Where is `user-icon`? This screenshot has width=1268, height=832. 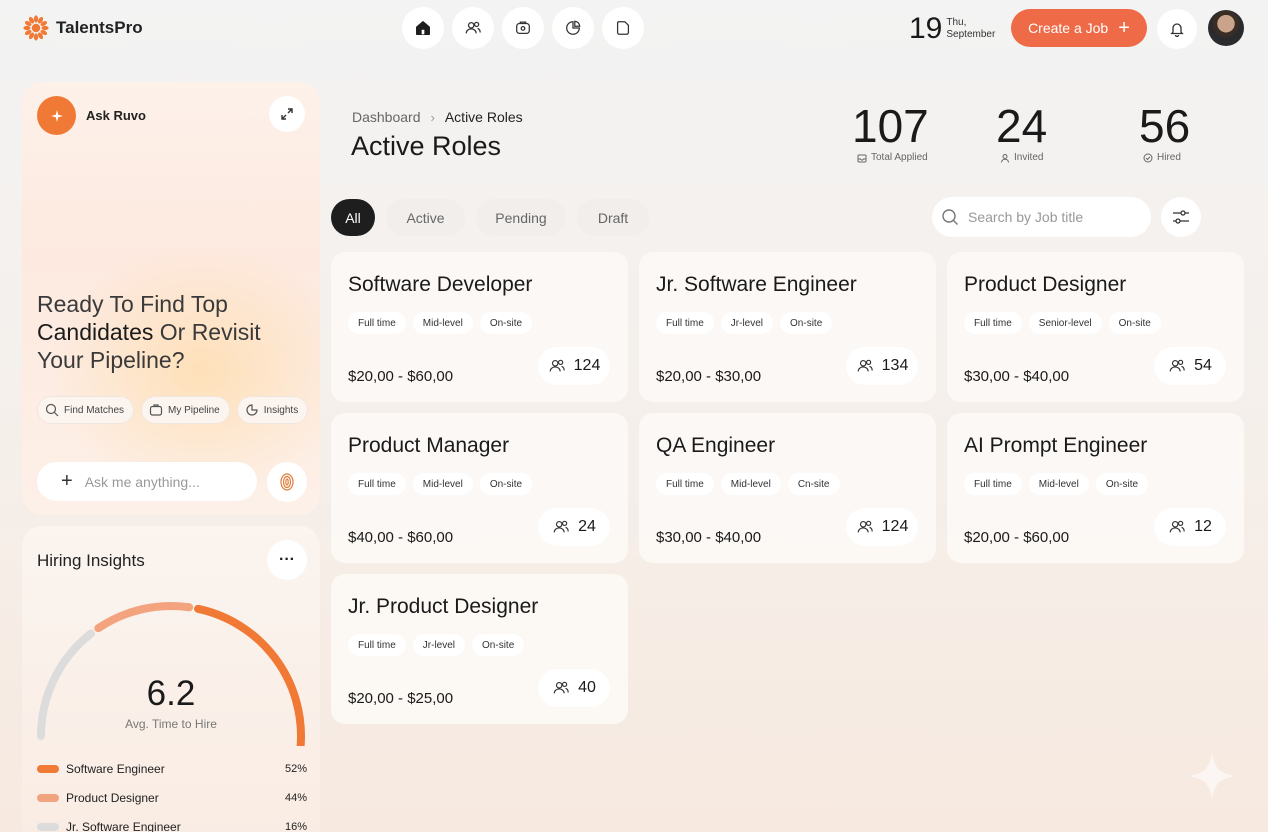
user-icon is located at coordinates (1005, 158).